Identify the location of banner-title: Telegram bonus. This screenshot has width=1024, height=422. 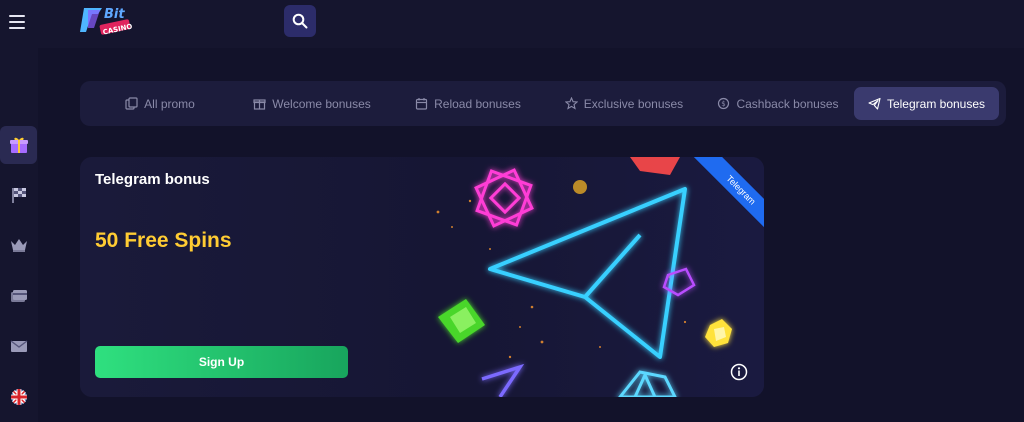
(152, 179).